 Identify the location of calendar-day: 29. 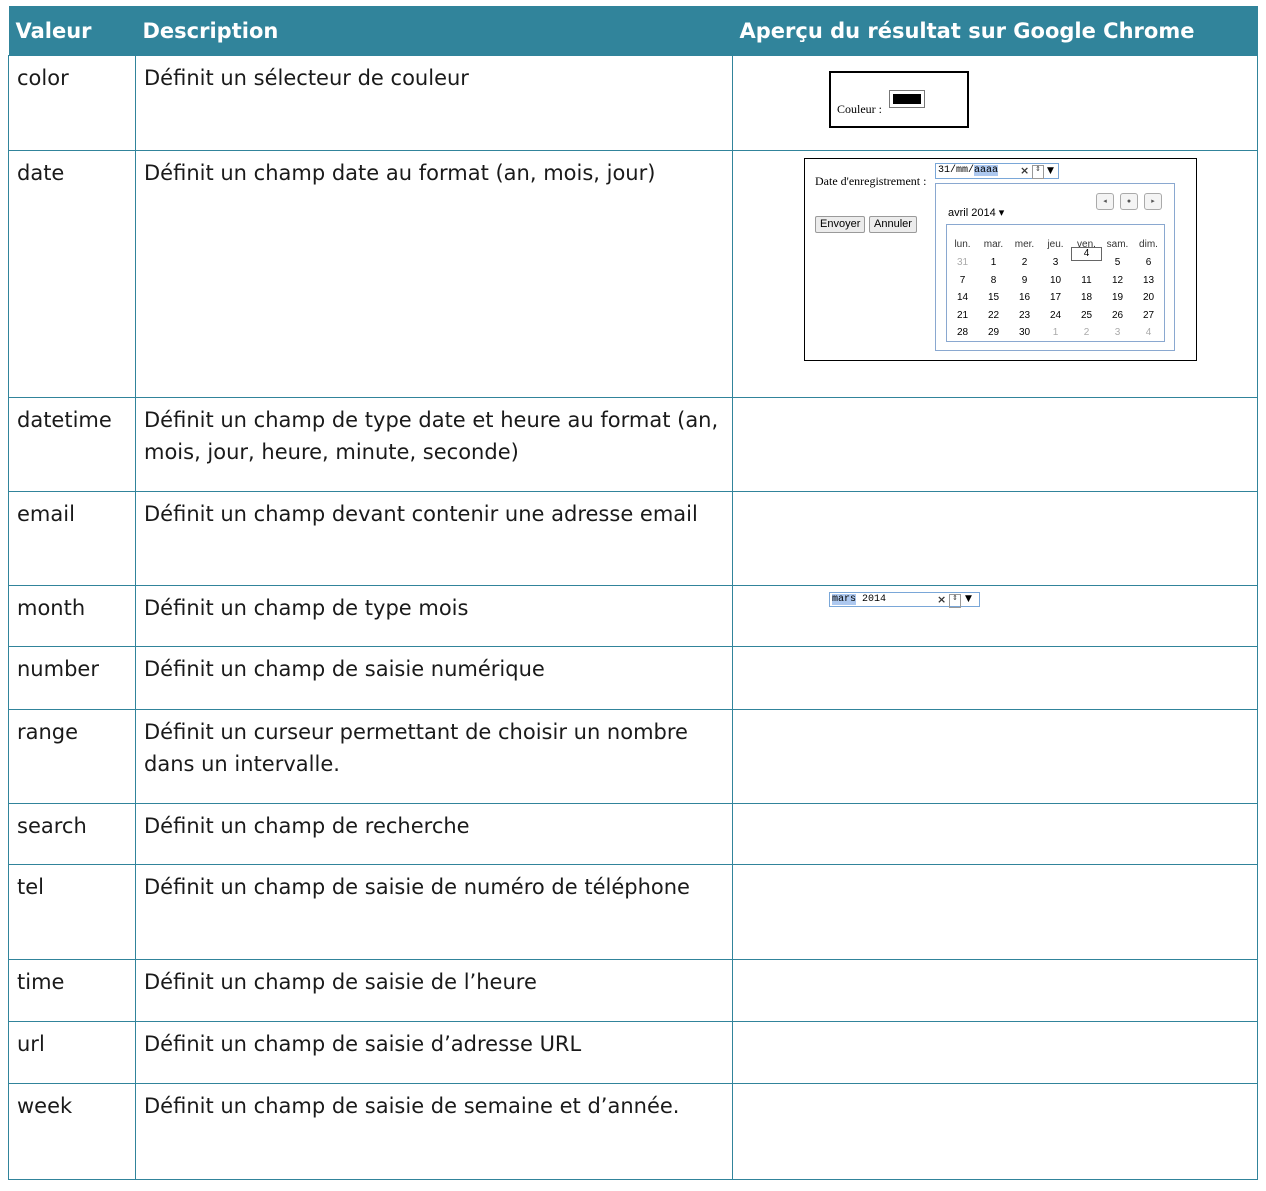
(993, 333).